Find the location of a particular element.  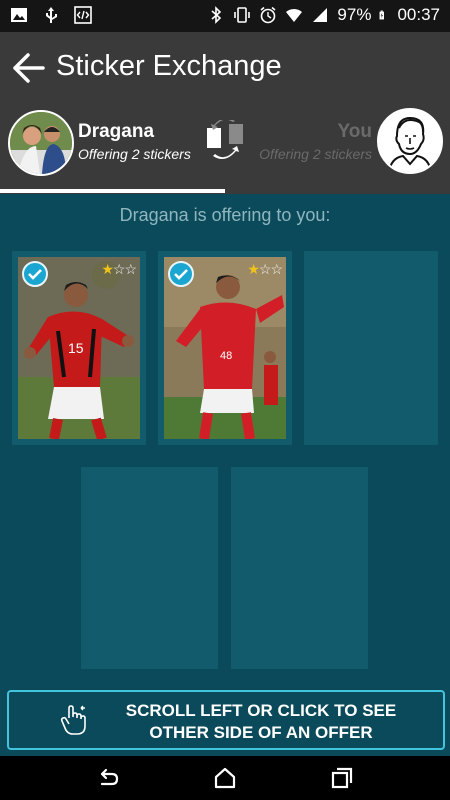

avatar-photo is located at coordinates (41, 143).